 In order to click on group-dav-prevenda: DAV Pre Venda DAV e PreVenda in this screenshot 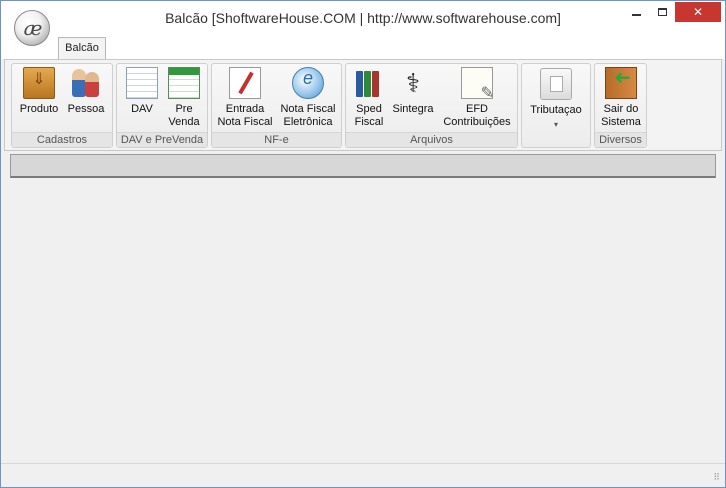, I will do `click(162, 105)`.